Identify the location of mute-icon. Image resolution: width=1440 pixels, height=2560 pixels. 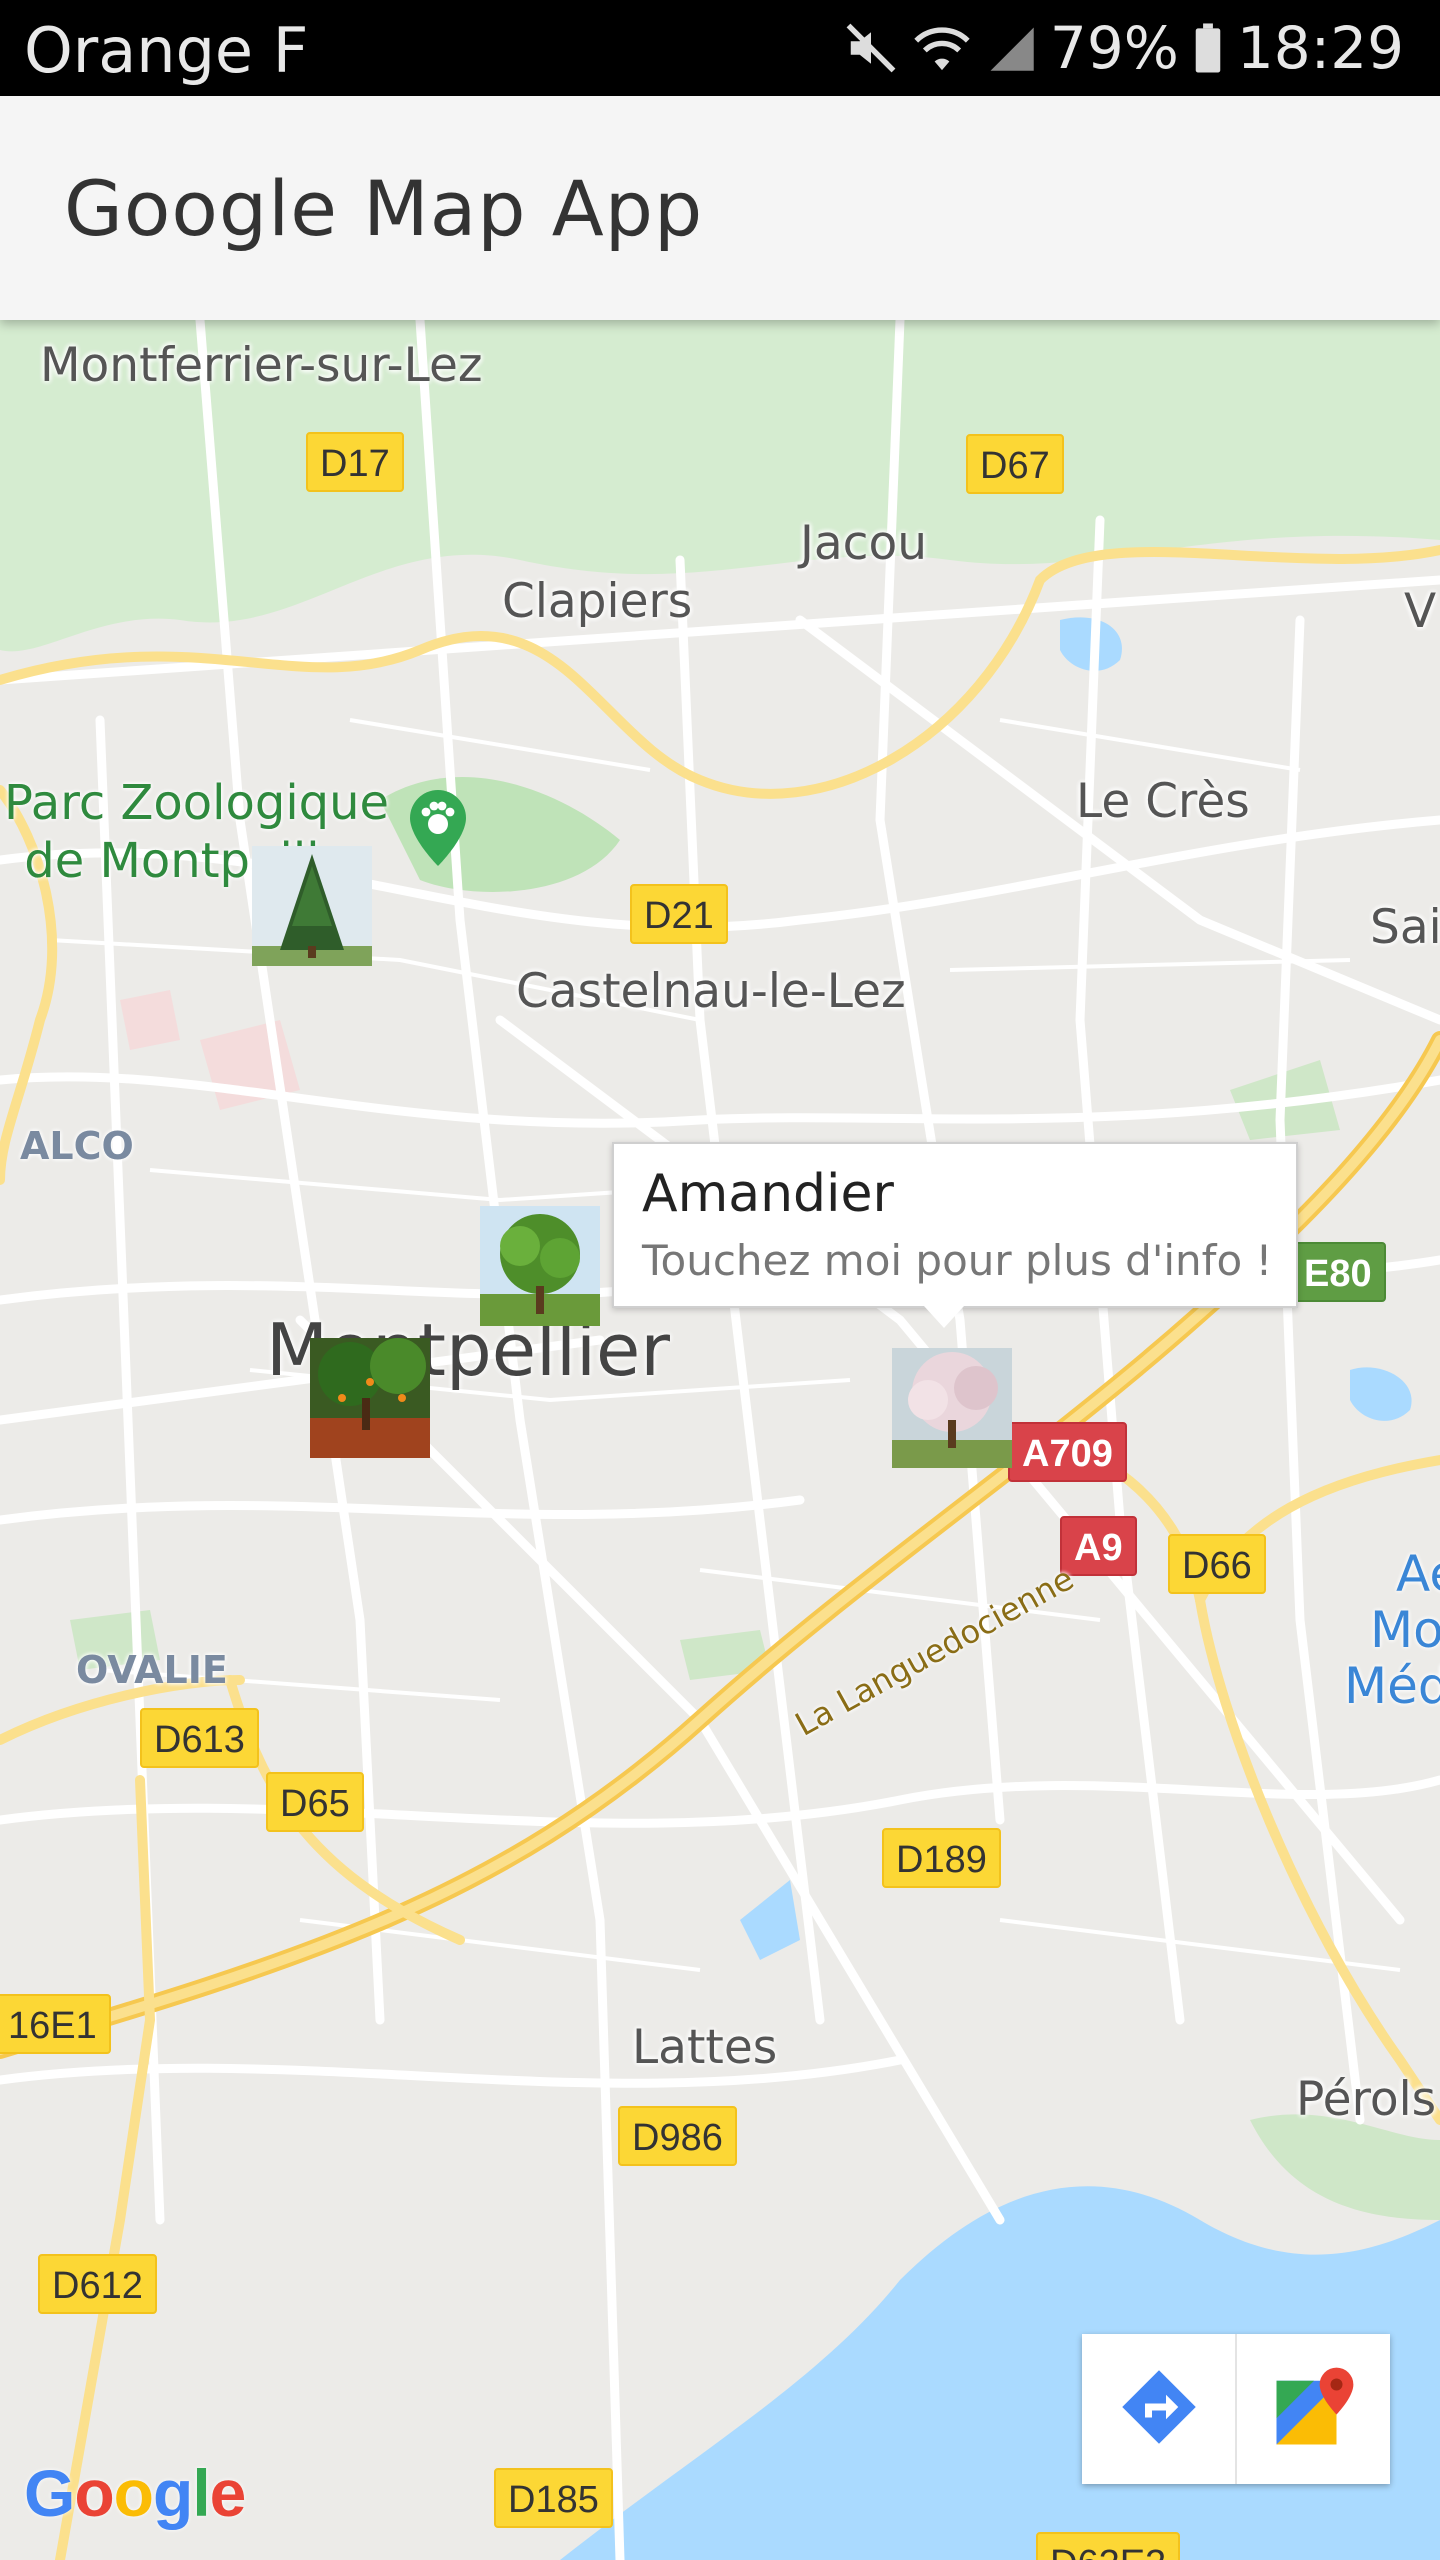
(871, 48).